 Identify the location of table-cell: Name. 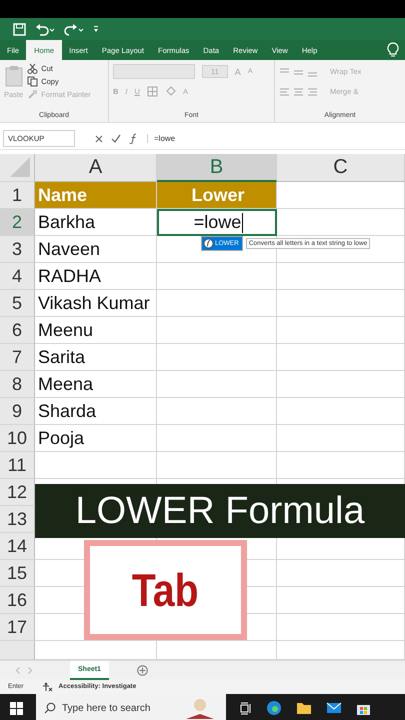
(96, 195).